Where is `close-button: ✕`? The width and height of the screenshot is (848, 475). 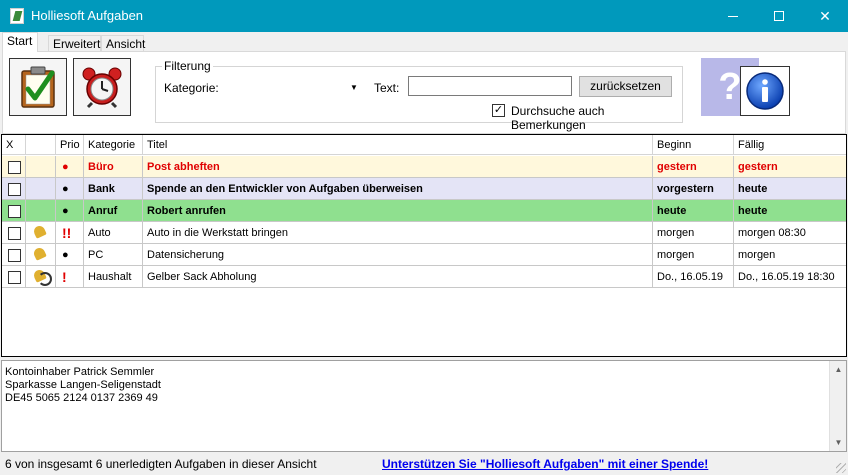
close-button: ✕ is located at coordinates (825, 16).